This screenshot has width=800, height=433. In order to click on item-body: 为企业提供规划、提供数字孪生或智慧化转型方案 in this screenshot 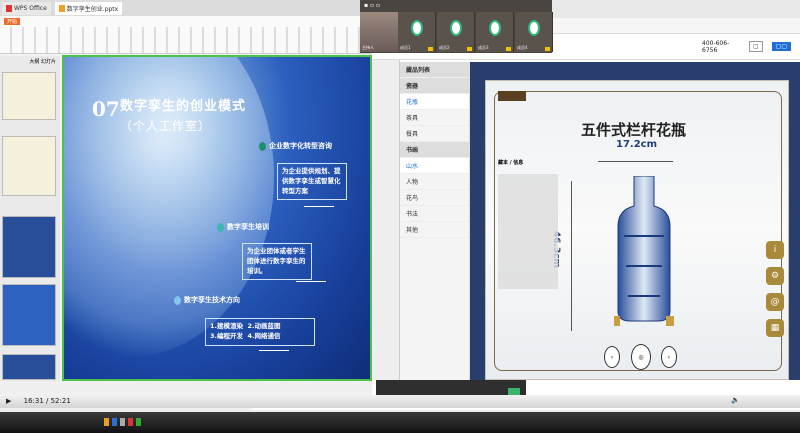, I will do `click(312, 182)`.